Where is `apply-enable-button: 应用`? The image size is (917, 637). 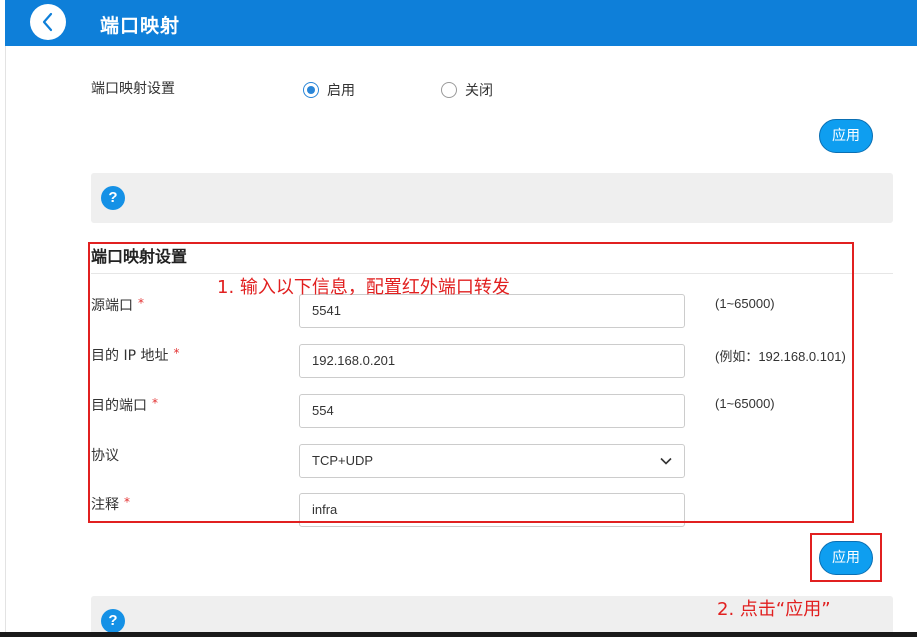
apply-enable-button: 应用 is located at coordinates (846, 136).